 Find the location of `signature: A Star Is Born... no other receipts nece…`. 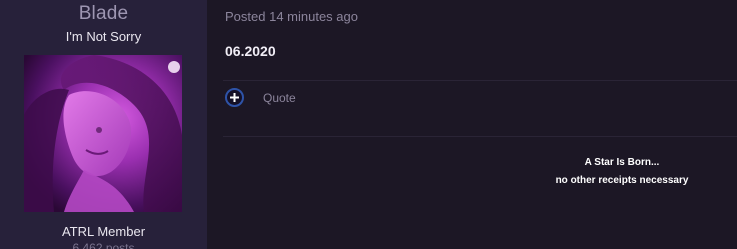

signature: A Star Is Born... no other receipts nece… is located at coordinates (622, 172).